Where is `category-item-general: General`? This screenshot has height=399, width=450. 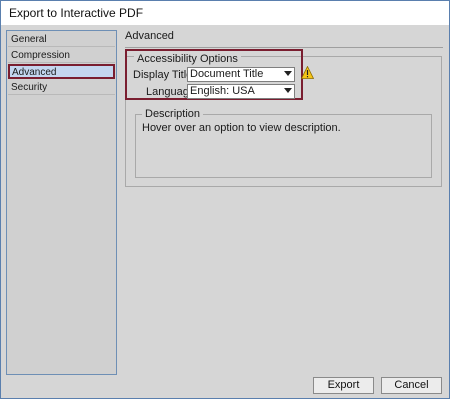 category-item-general: General is located at coordinates (61, 39).